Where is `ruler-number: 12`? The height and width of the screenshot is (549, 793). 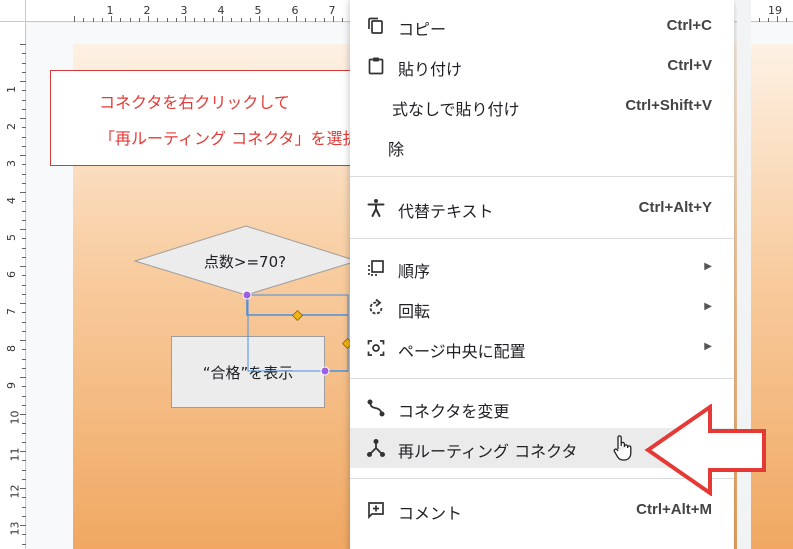
ruler-number: 12 is located at coordinates (15, 491).